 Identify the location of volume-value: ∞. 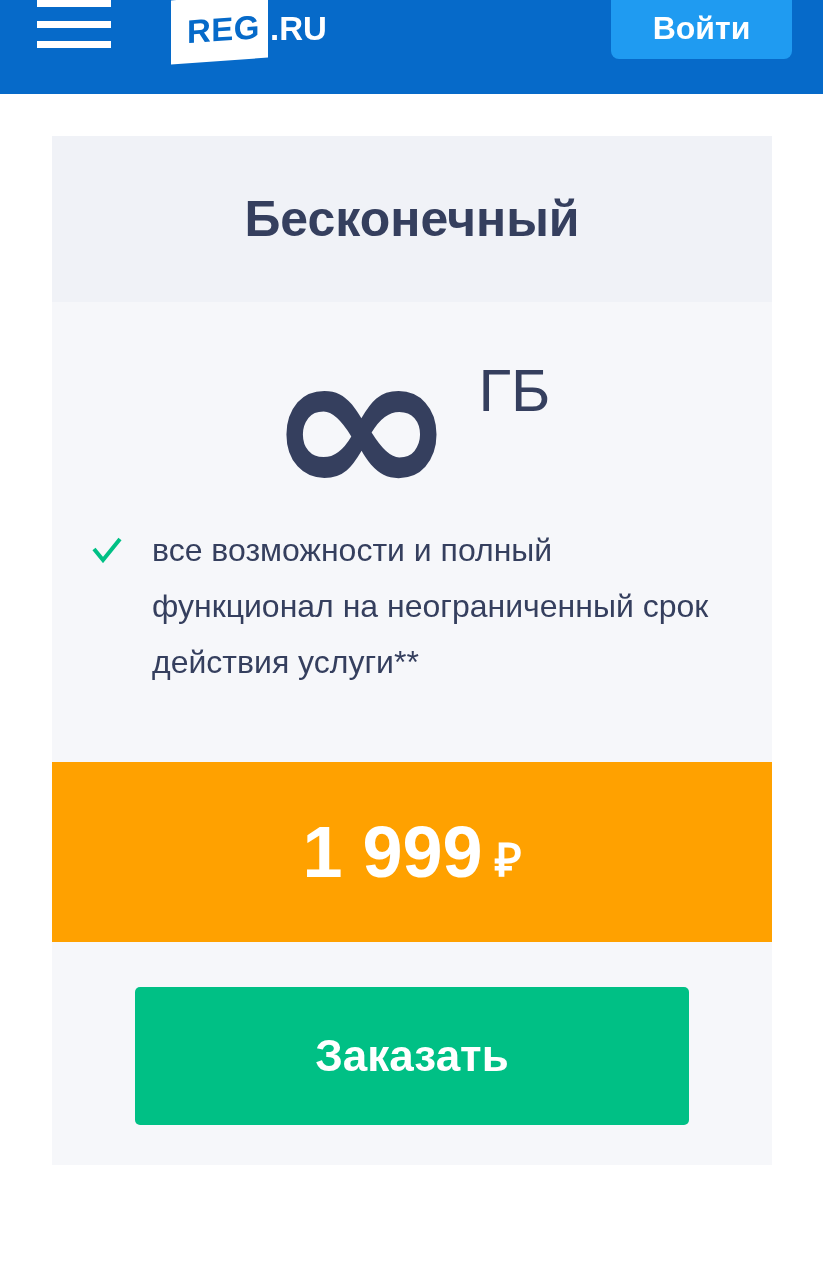
(361, 425).